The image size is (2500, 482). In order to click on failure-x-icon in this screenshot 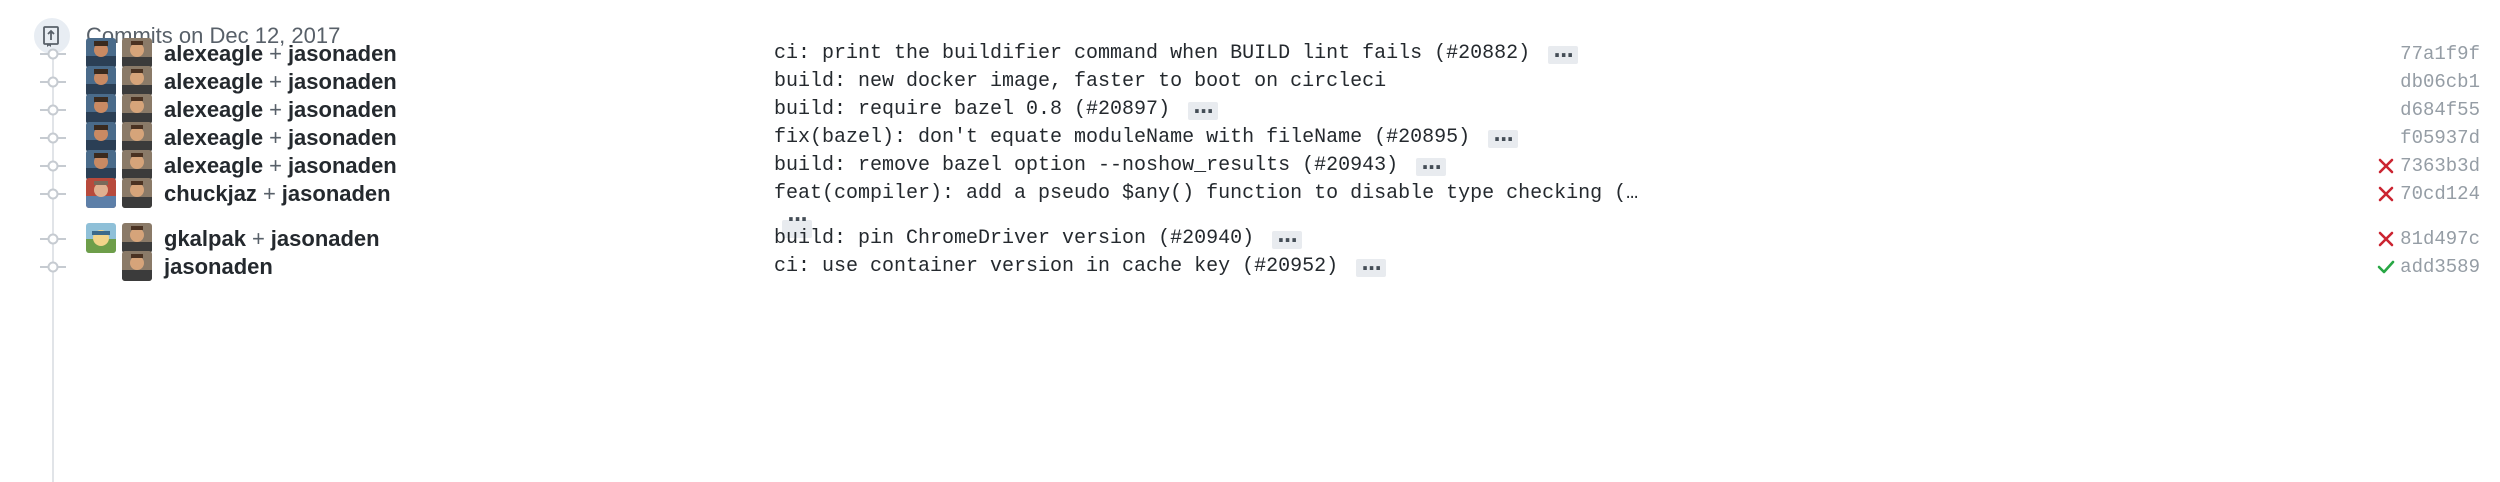, I will do `click(2386, 194)`.